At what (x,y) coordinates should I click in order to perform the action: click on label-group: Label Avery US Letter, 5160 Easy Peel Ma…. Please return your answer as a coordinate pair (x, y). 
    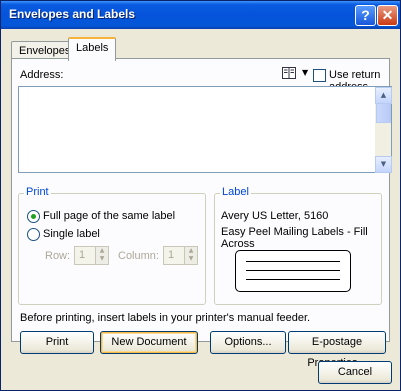
    Looking at the image, I should click on (298, 245).